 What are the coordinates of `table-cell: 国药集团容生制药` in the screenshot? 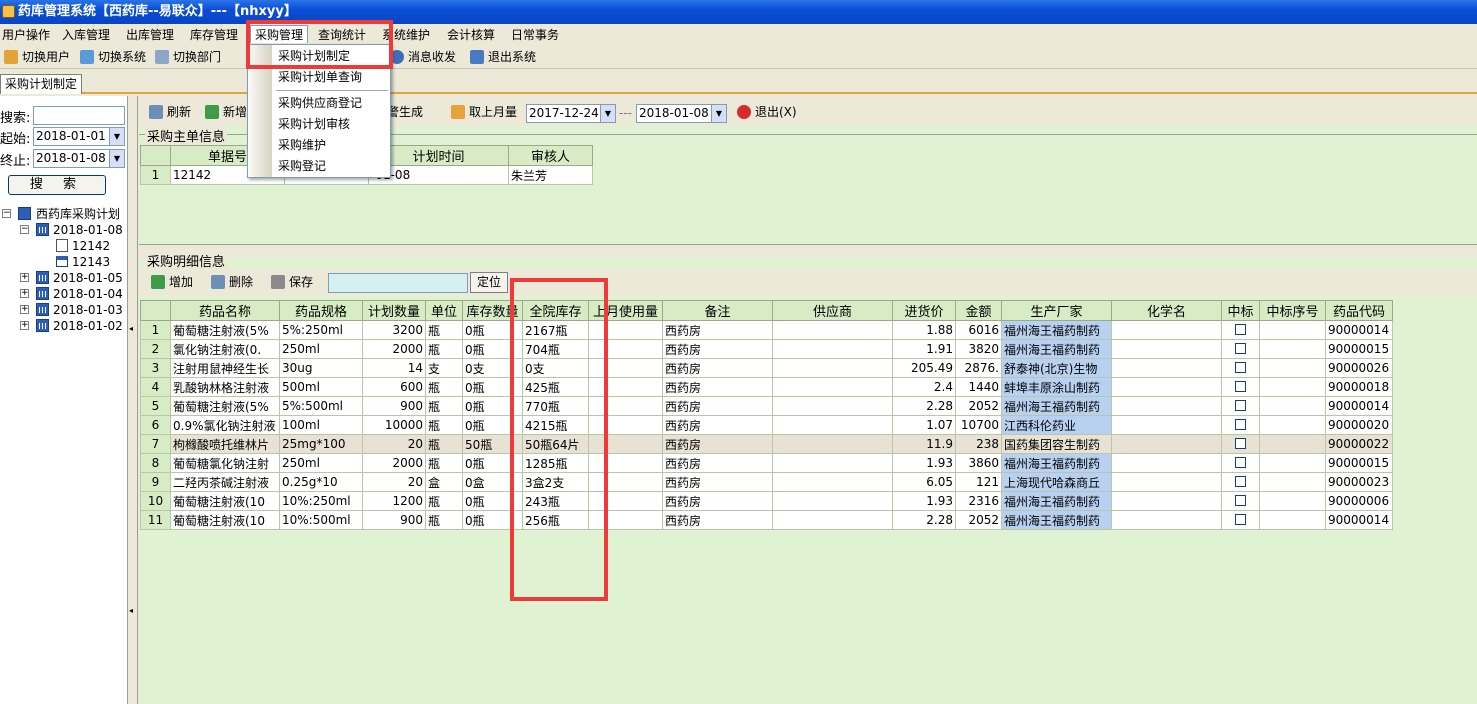 It's located at (1056, 444).